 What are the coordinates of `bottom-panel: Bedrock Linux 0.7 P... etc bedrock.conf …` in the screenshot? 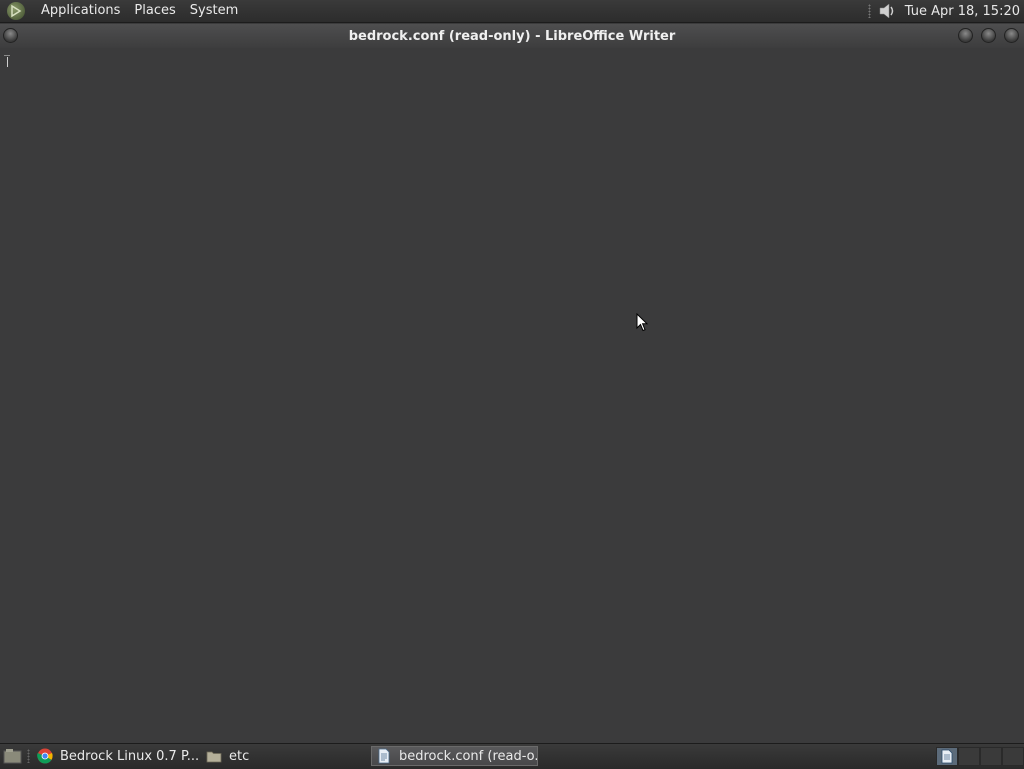 It's located at (512, 756).